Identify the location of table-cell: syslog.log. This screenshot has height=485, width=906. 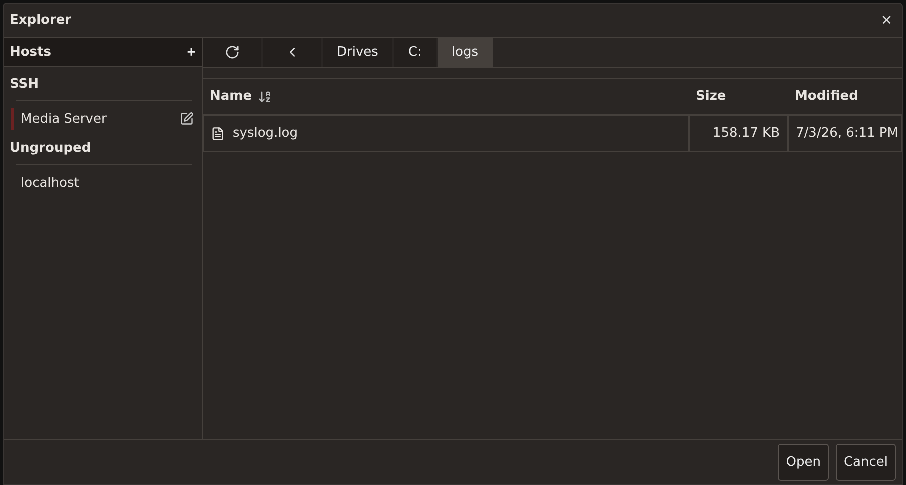
(446, 134).